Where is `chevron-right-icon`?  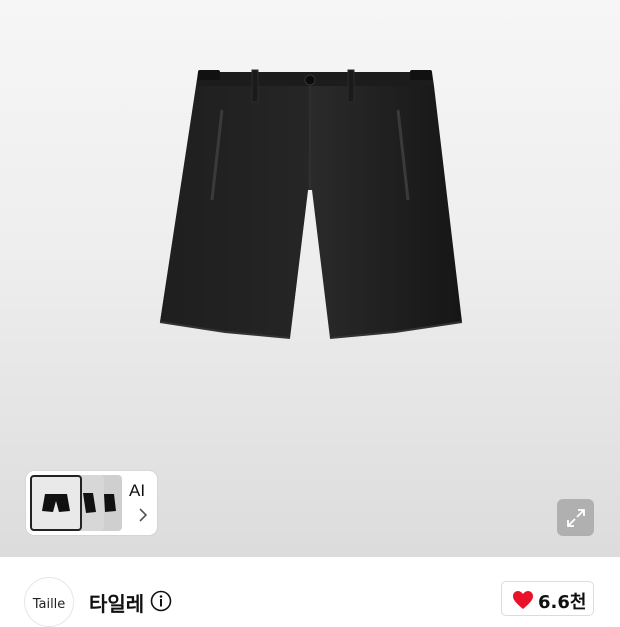 chevron-right-icon is located at coordinates (143, 515).